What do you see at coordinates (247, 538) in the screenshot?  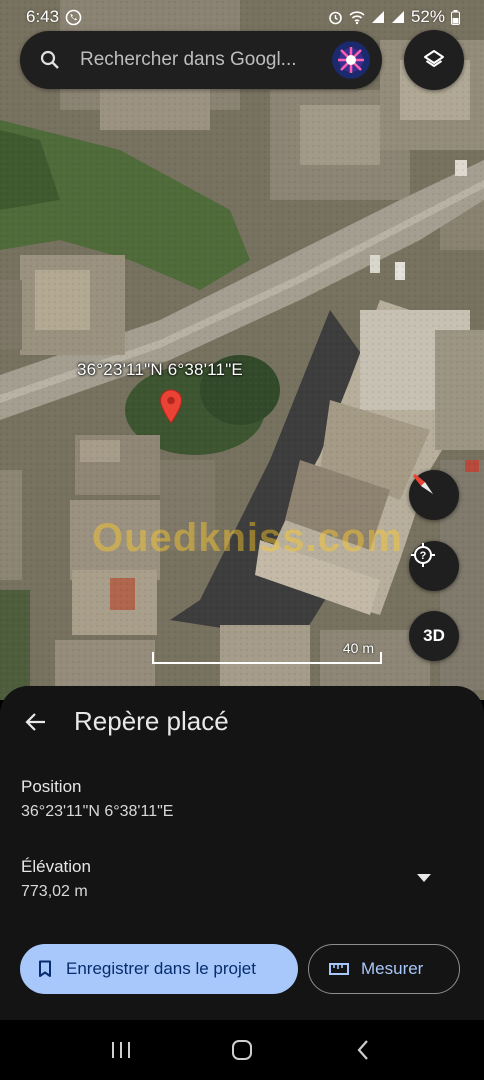 I see `watermark: Ouedkniss.com` at bounding box center [247, 538].